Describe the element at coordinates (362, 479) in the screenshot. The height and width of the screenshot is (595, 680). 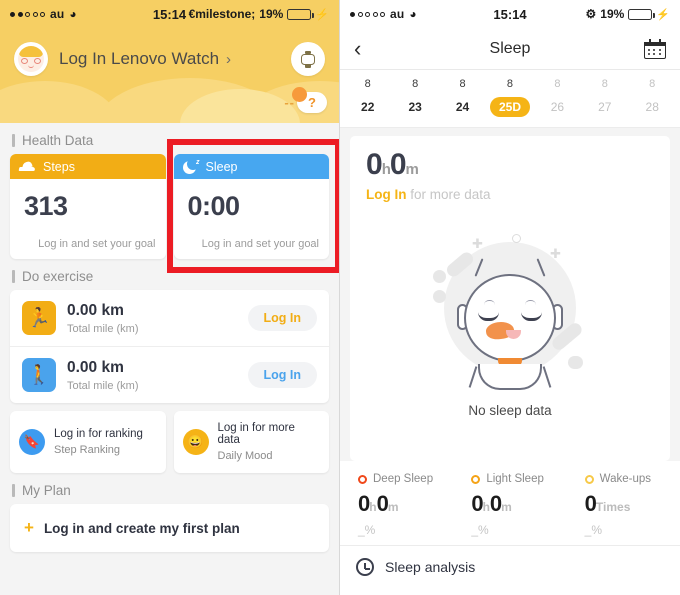
I see `deep-sleep-ring-icon` at that location.